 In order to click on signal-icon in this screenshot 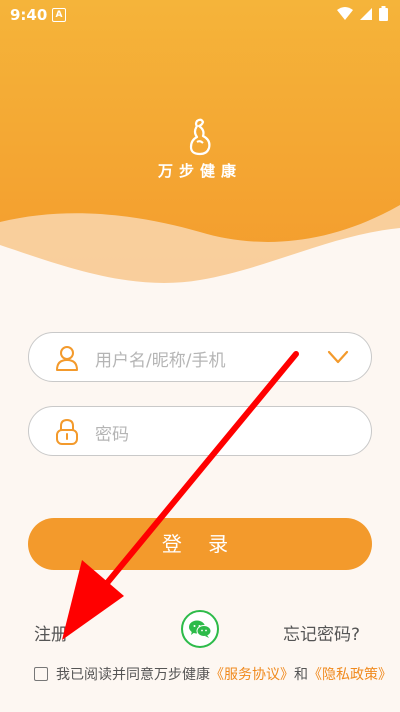, I will do `click(366, 13)`.